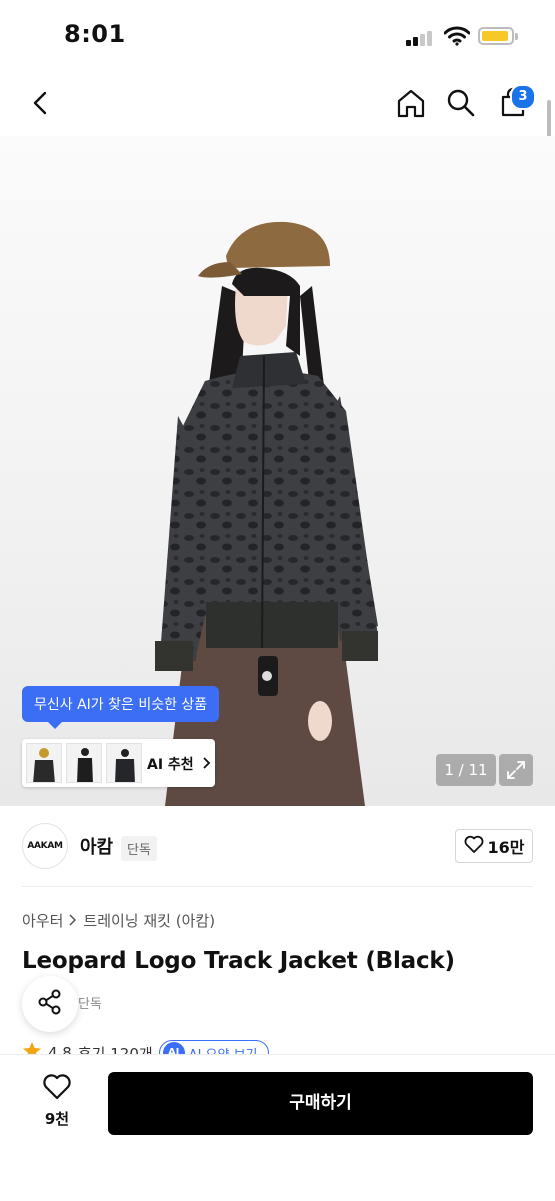 The width and height of the screenshot is (555, 1201). I want to click on ai-recommend-card: AI 추천, so click(118, 763).